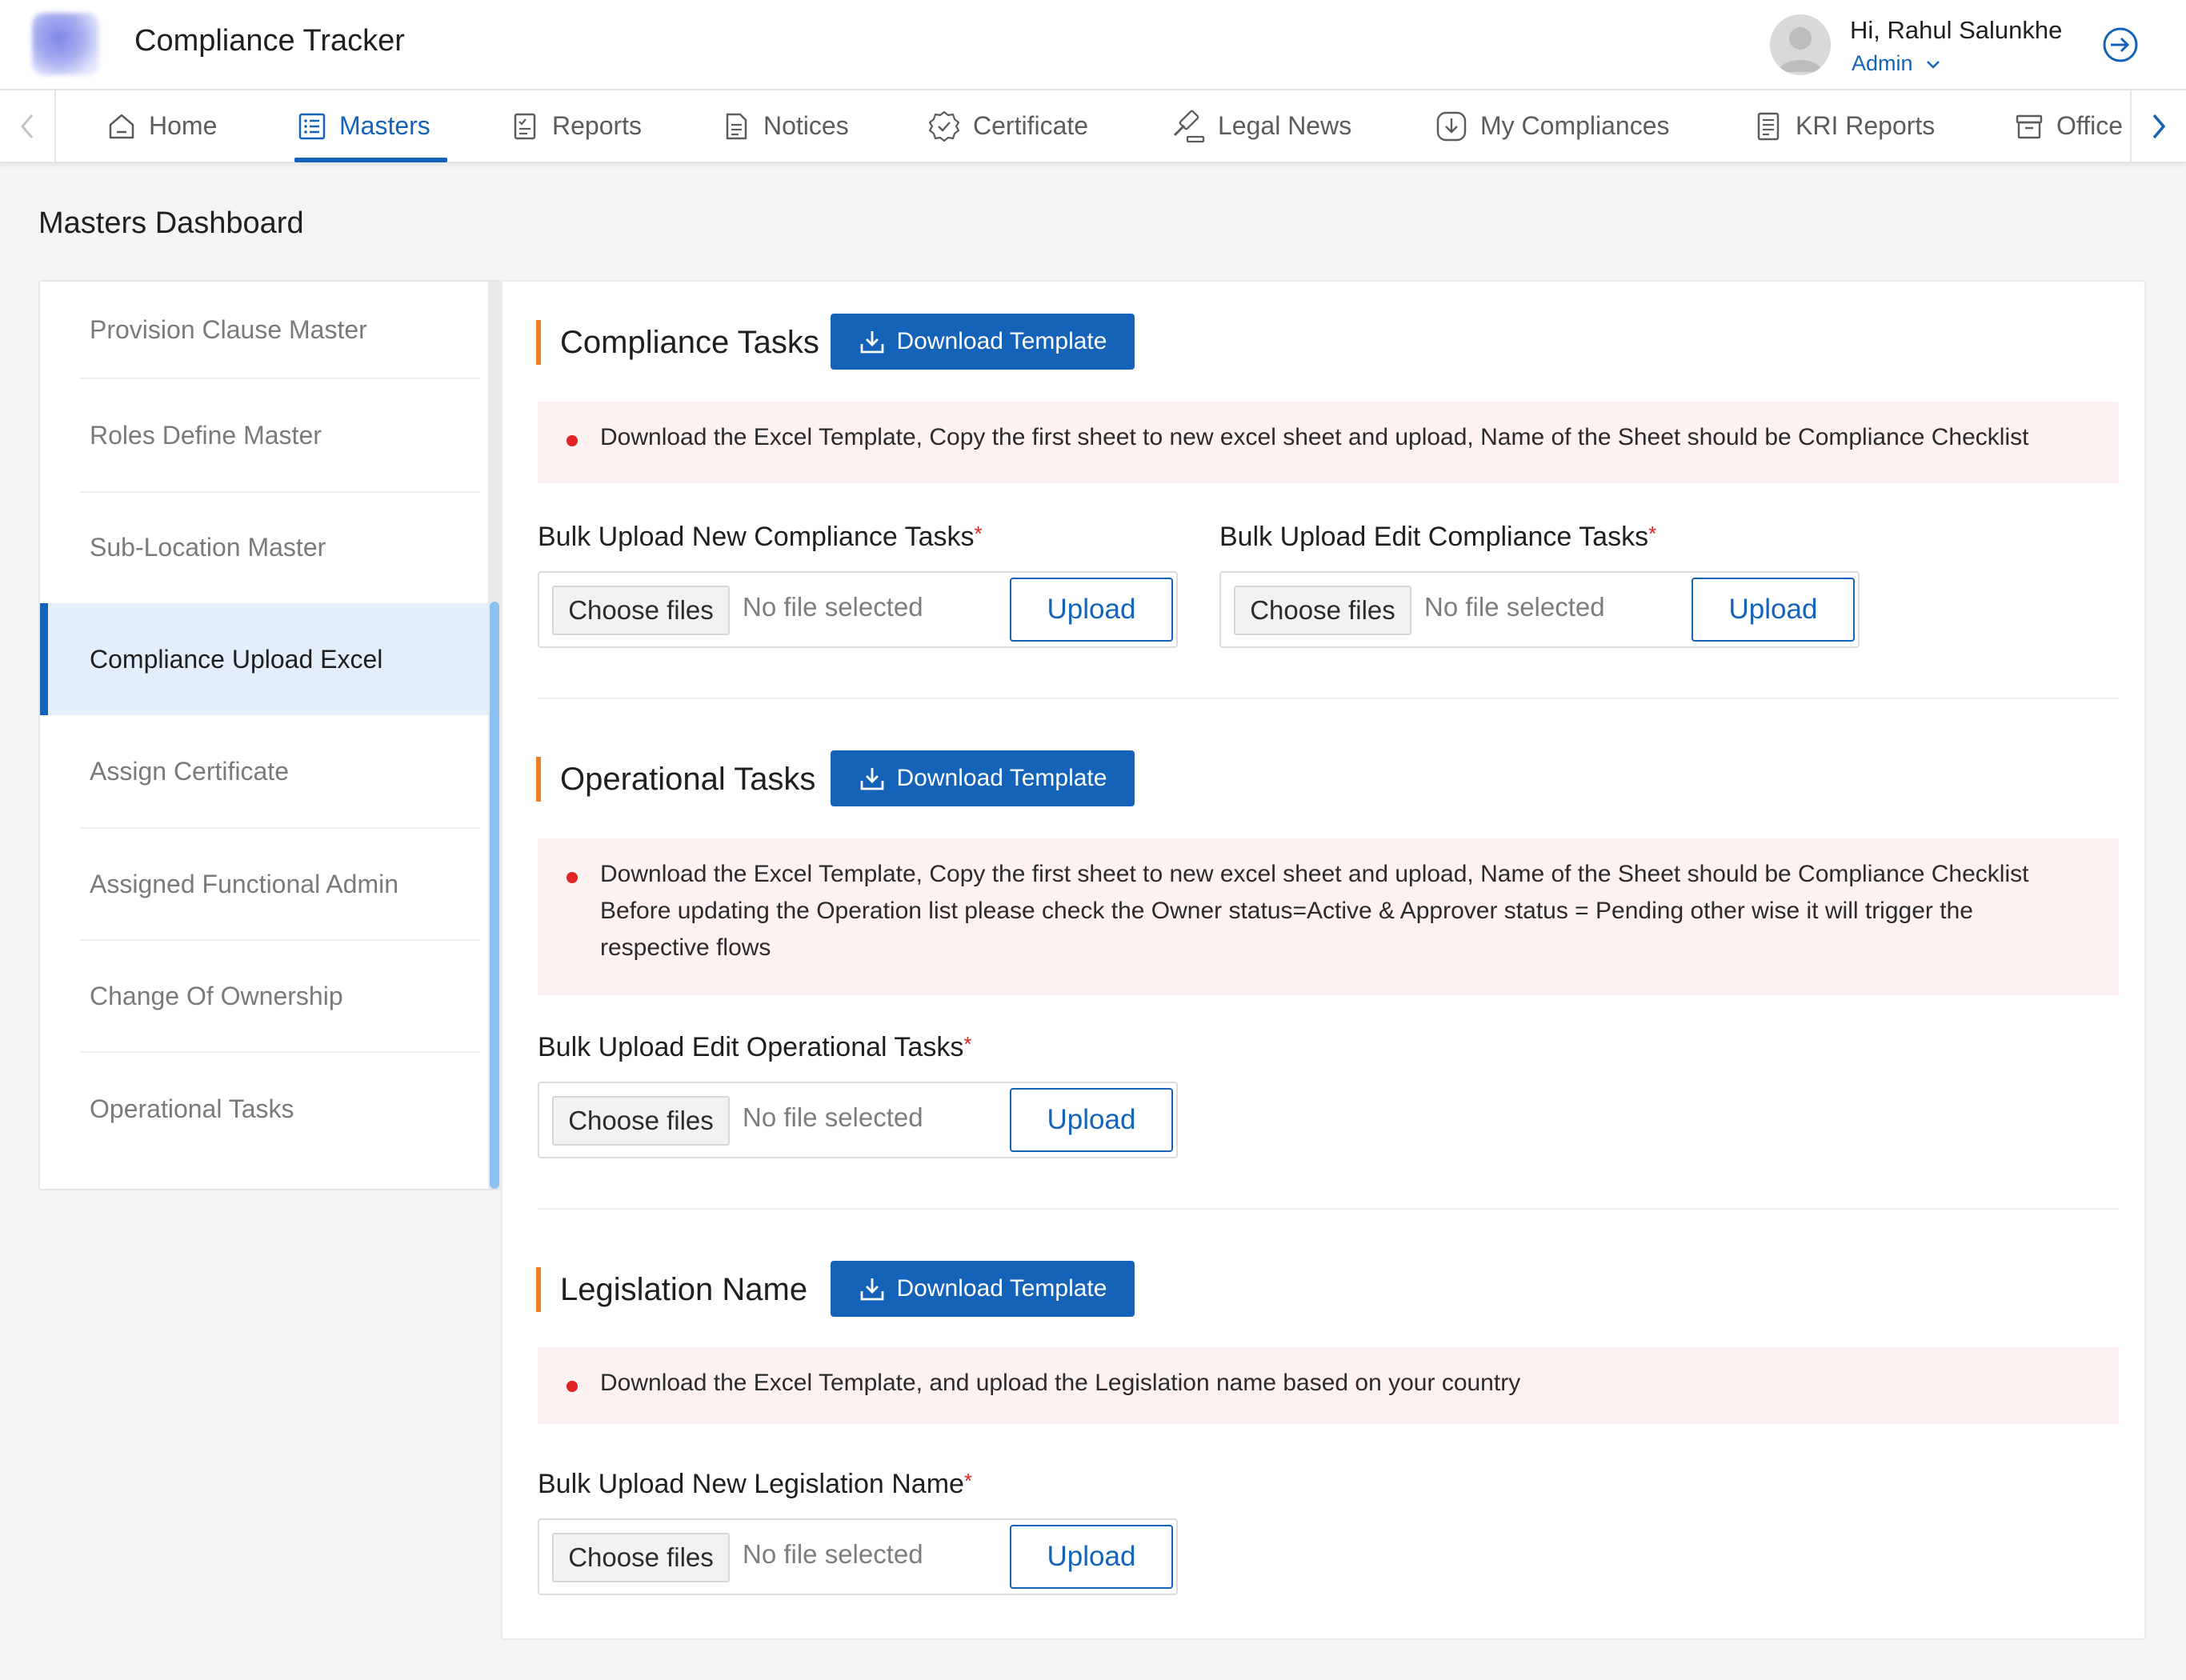 This screenshot has height=1680, width=2186. I want to click on sidebar-item-sub-location-master: Sub-Location Master, so click(264, 547).